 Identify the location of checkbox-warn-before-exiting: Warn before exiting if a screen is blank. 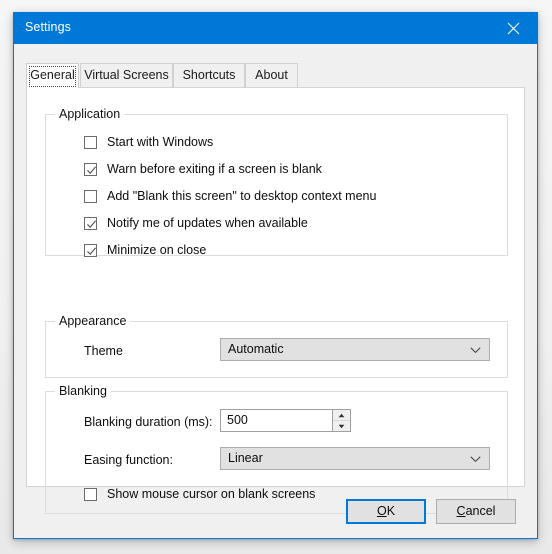
(203, 169).